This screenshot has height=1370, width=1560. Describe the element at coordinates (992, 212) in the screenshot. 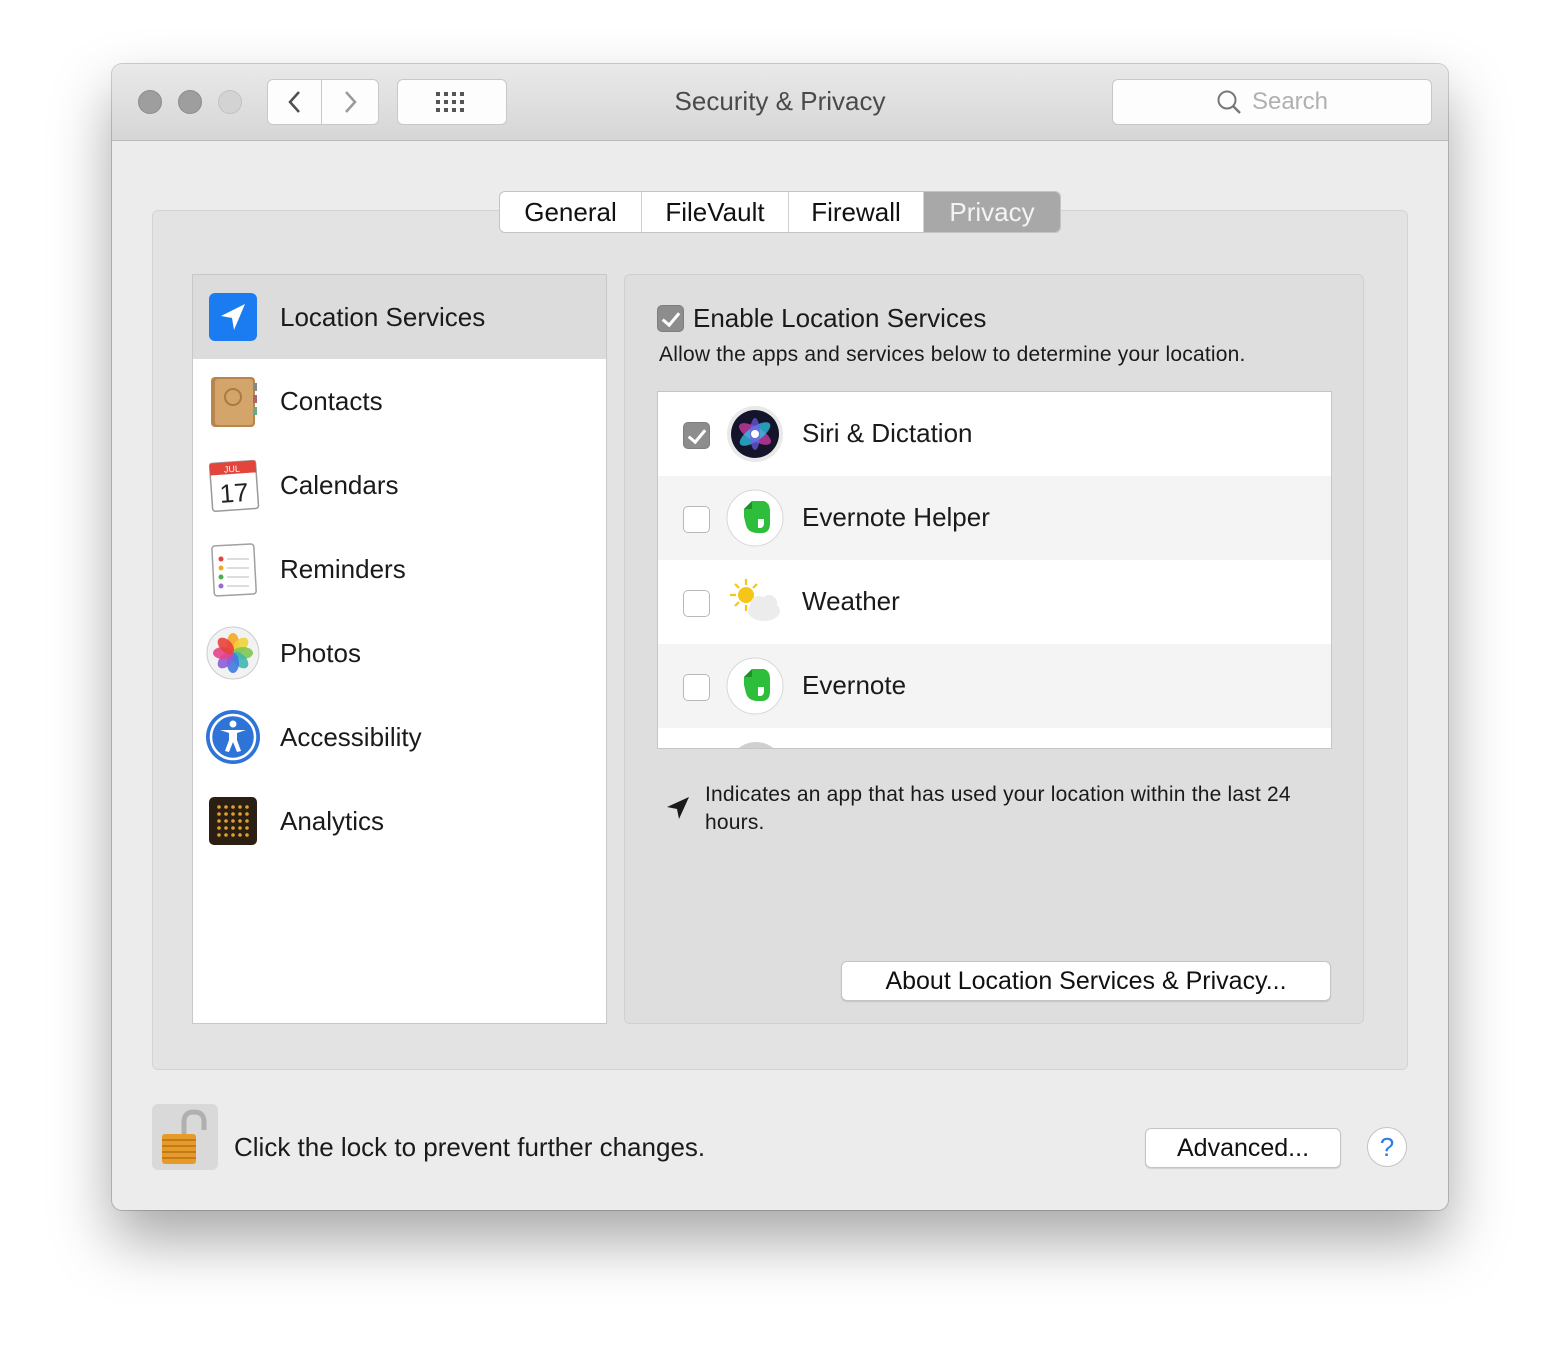

I see `tab-privacy: Privacy` at that location.